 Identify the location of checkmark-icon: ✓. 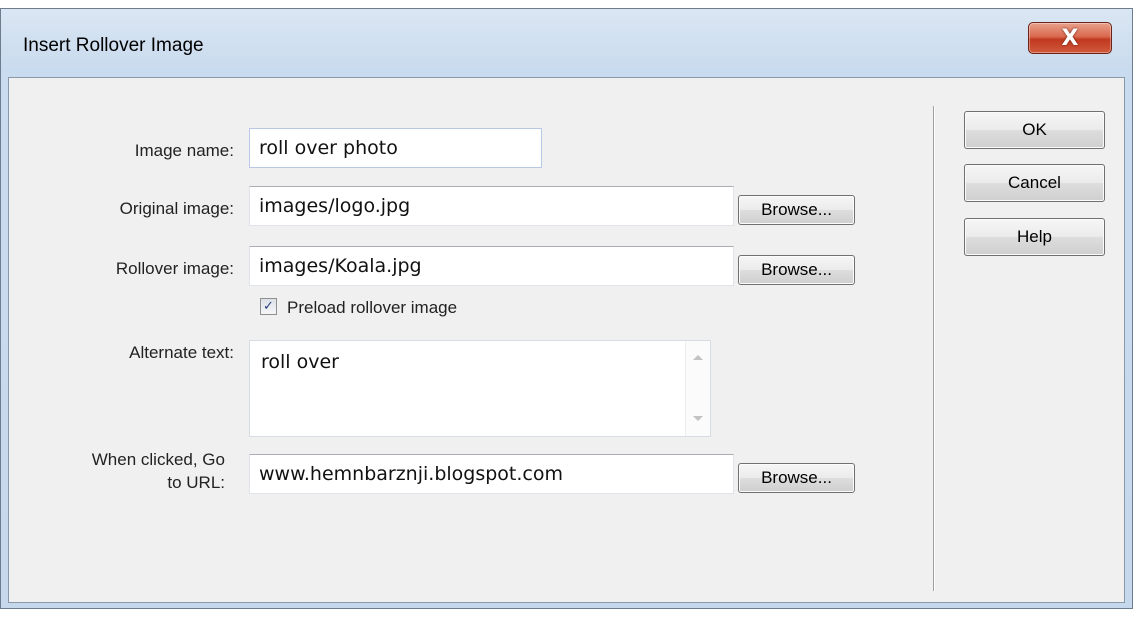
(268, 306).